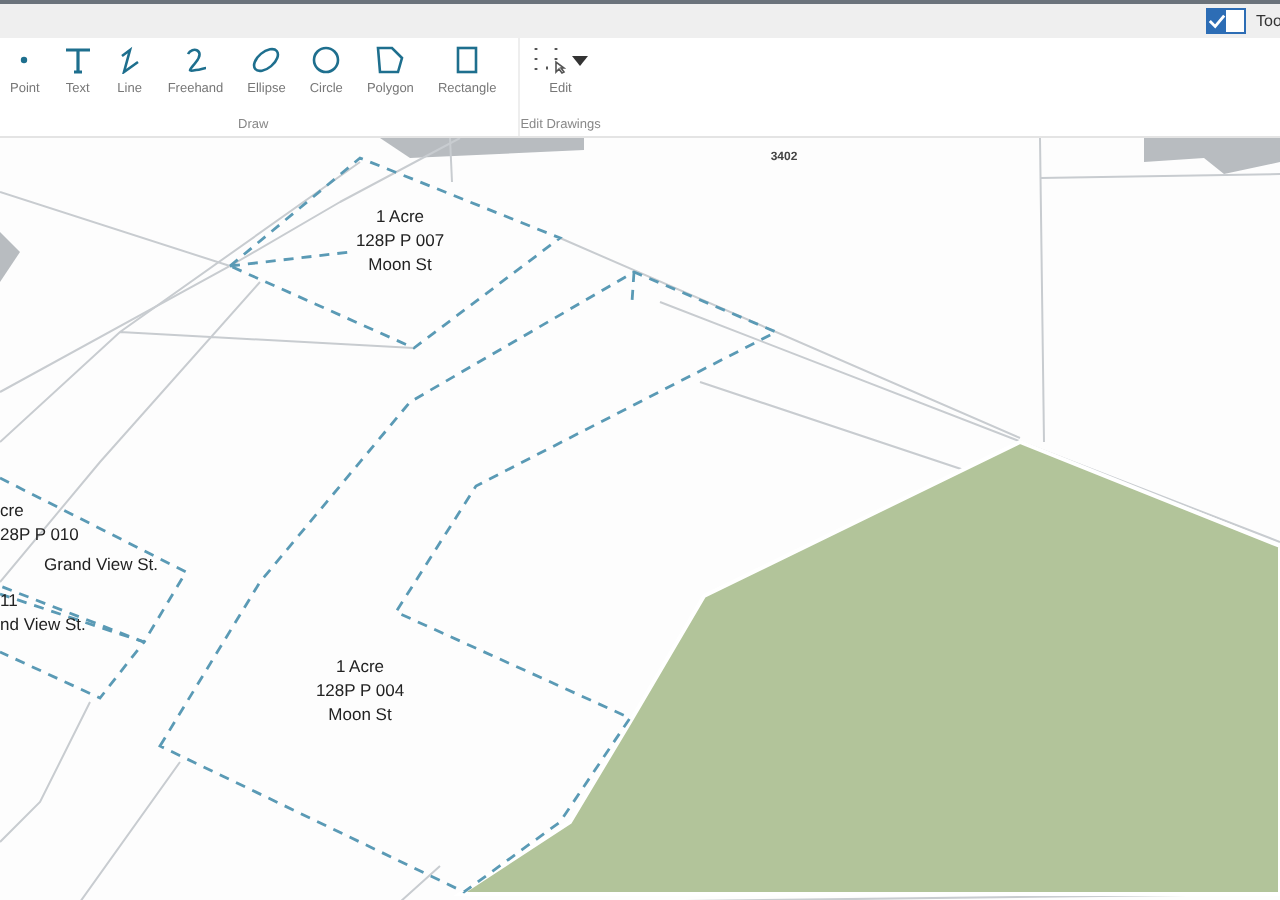  Describe the element at coordinates (467, 60) in the screenshot. I see `rectangle-icon` at that location.